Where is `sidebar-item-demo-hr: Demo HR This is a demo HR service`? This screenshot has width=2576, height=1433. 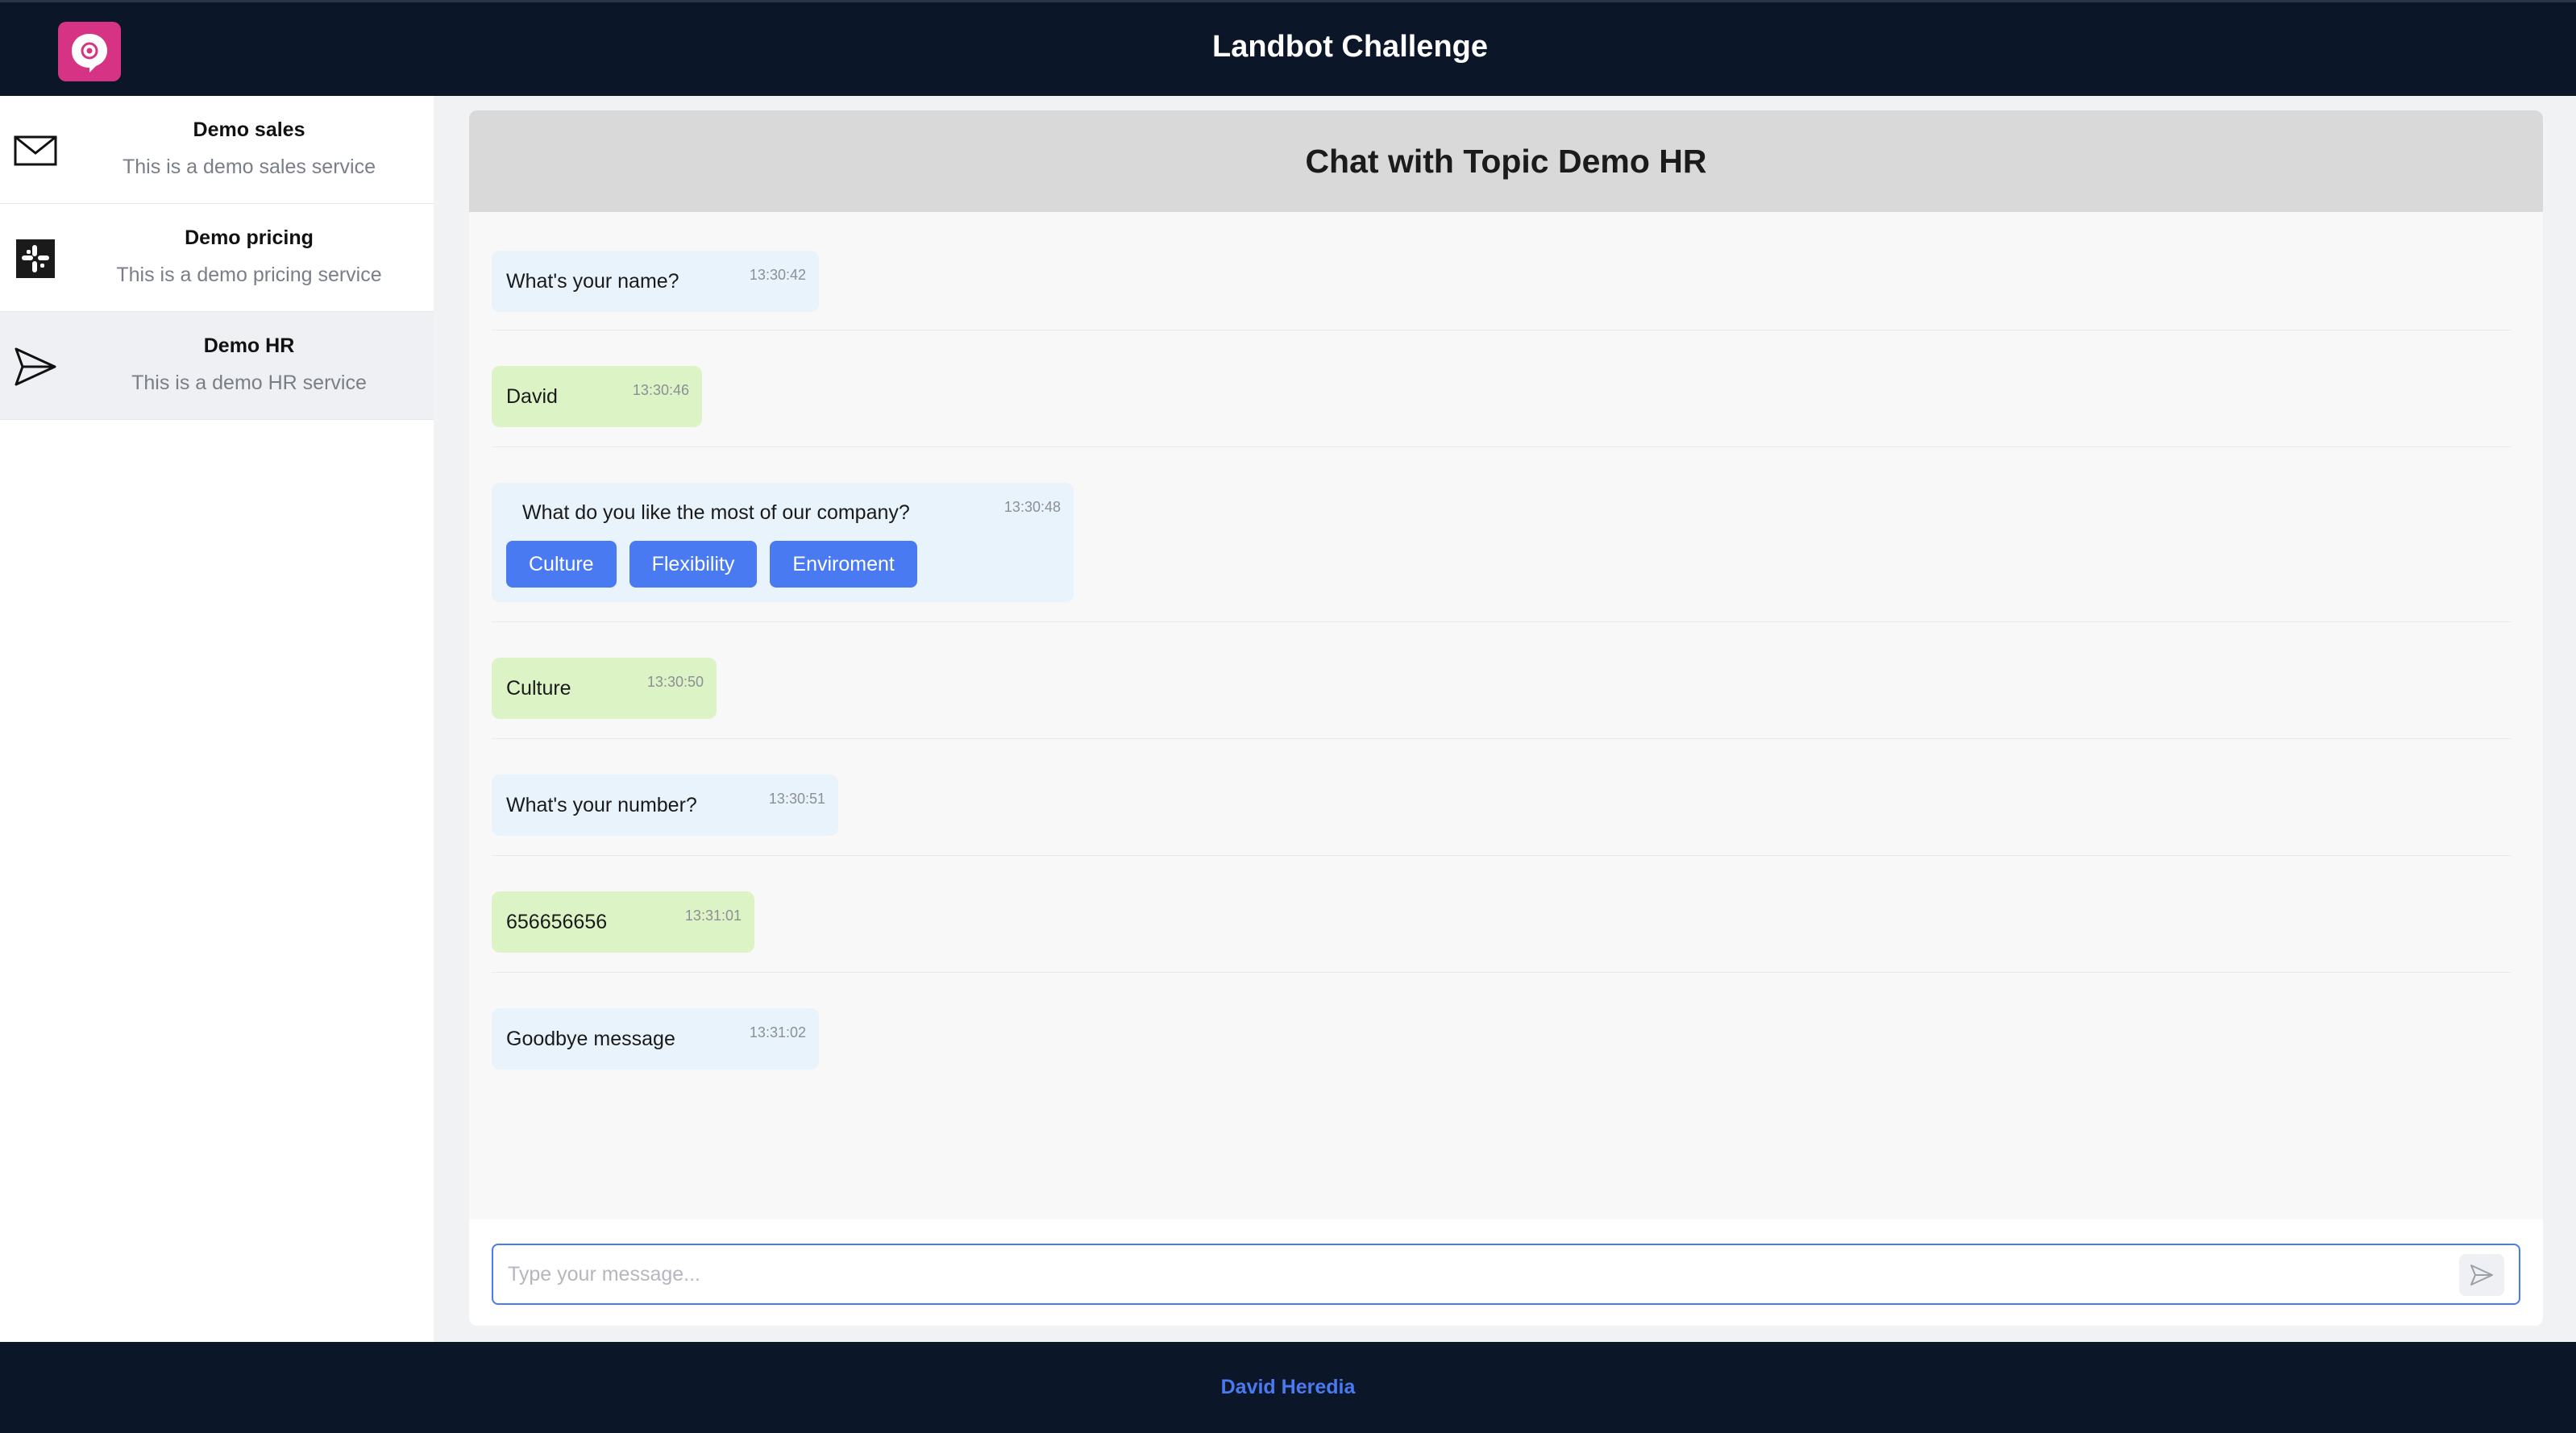 sidebar-item-demo-hr: Demo HR This is a demo HR service is located at coordinates (217, 366).